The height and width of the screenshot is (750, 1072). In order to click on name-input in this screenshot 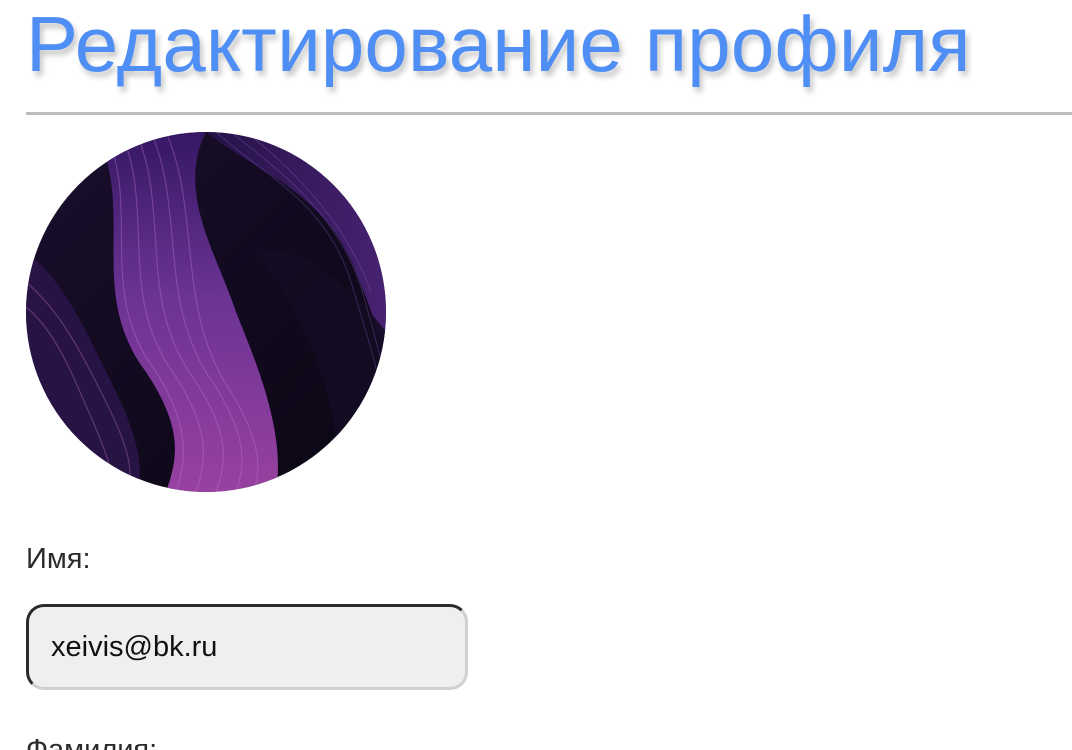, I will do `click(247, 647)`.